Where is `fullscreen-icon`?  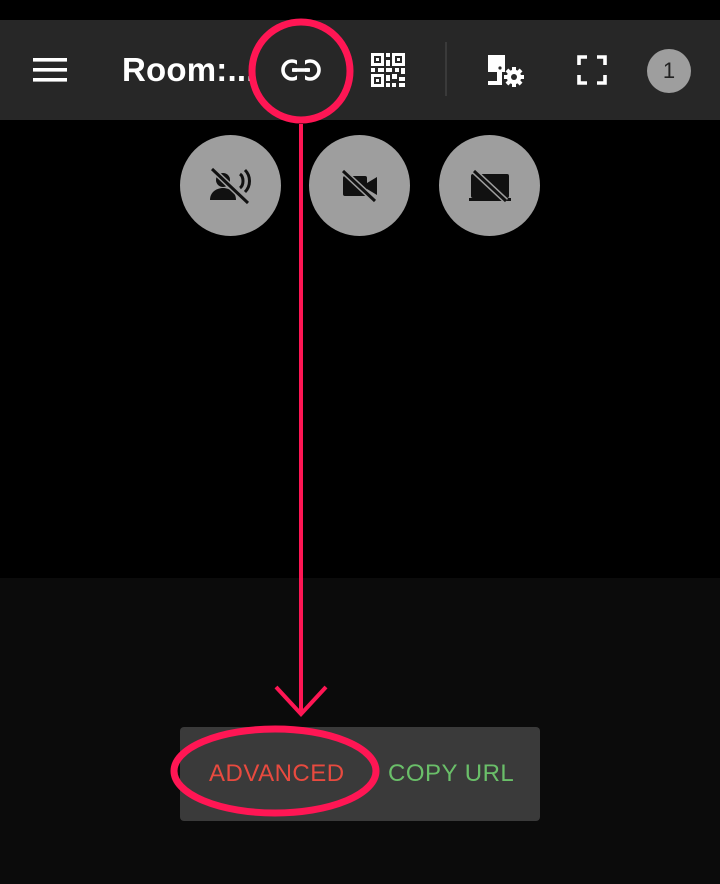
fullscreen-icon is located at coordinates (592, 70).